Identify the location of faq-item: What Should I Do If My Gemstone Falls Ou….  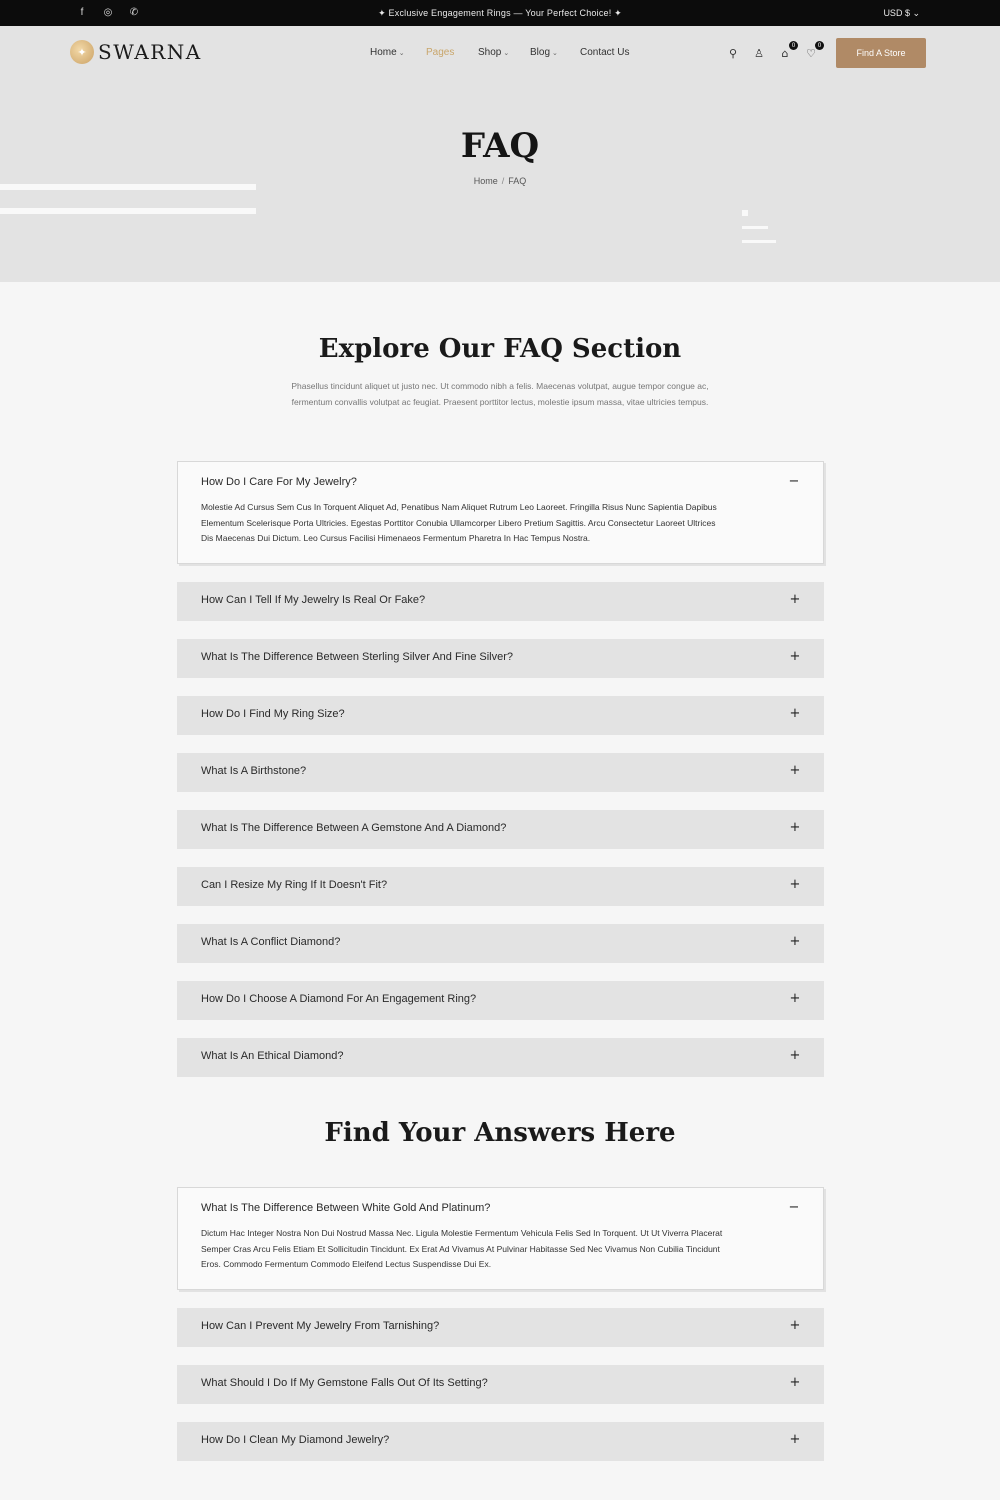
(500, 1384).